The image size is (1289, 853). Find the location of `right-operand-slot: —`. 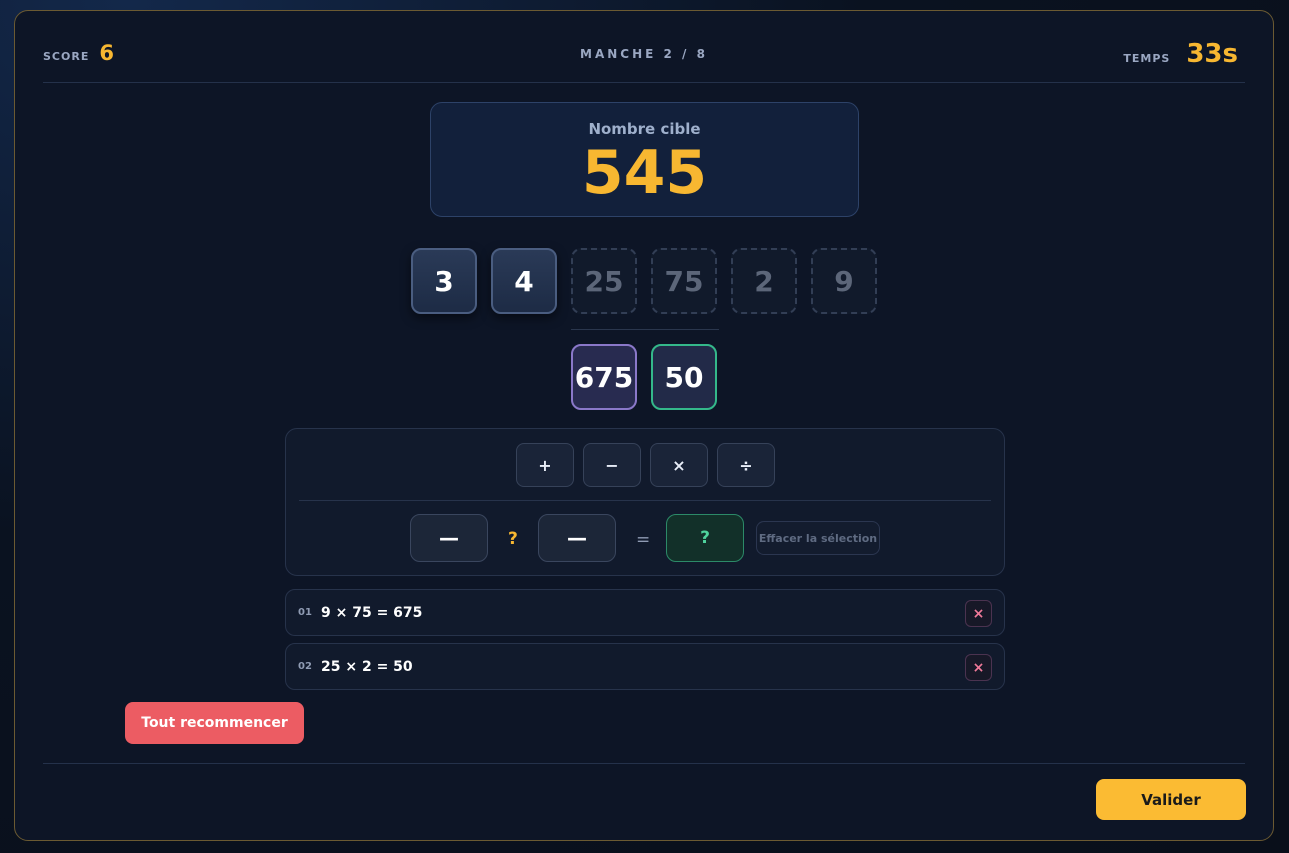

right-operand-slot: — is located at coordinates (577, 538).